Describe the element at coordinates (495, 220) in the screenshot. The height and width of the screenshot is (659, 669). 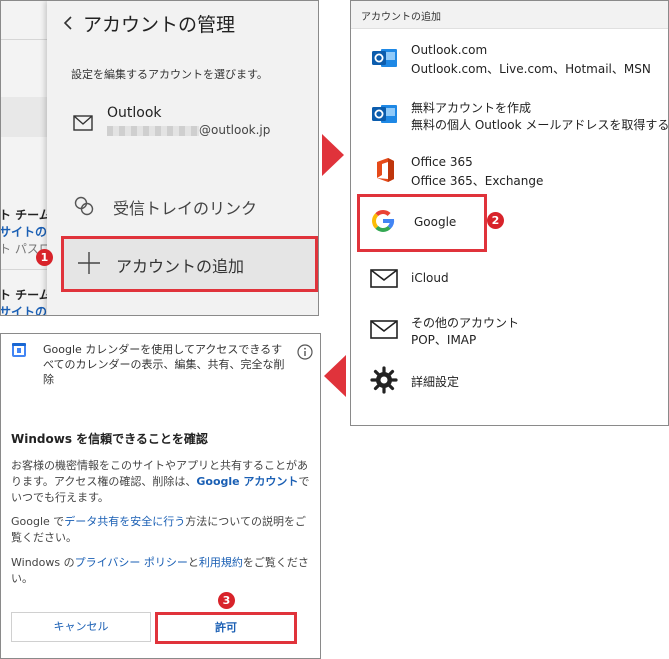
I see `step-badge-2: 2` at that location.